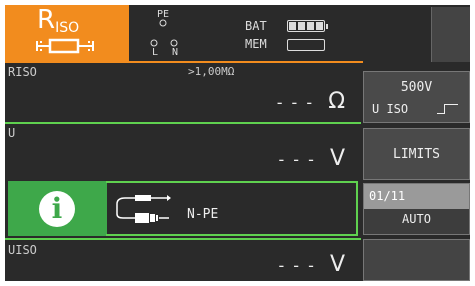 Image resolution: width=475 pixels, height=286 pixels. Describe the element at coordinates (183, 208) in the screenshot. I see `info-row: i N-PE` at that location.